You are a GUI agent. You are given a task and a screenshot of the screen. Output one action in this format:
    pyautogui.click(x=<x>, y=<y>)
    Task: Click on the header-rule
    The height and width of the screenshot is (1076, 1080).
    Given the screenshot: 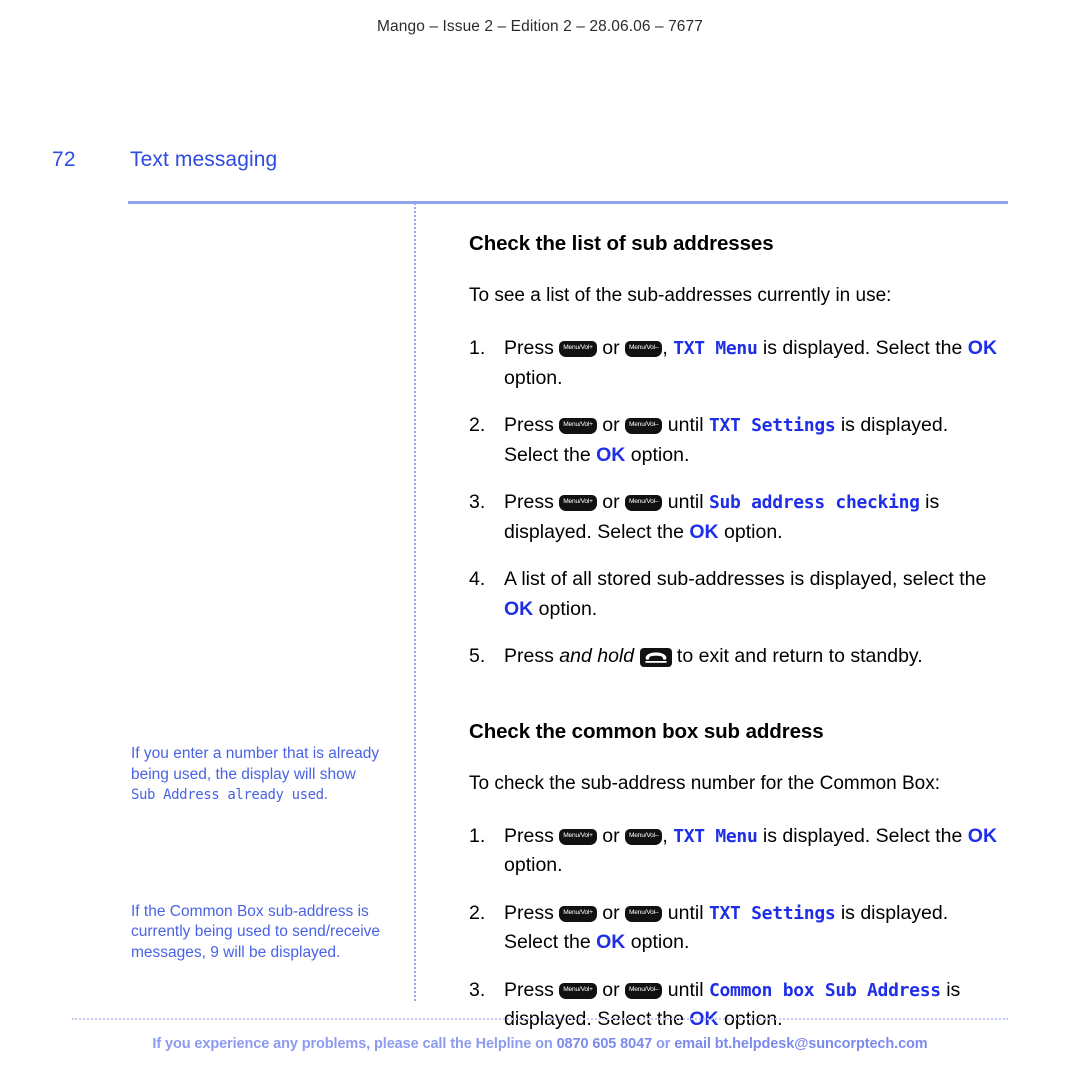 What is the action you would take?
    pyautogui.click(x=568, y=202)
    